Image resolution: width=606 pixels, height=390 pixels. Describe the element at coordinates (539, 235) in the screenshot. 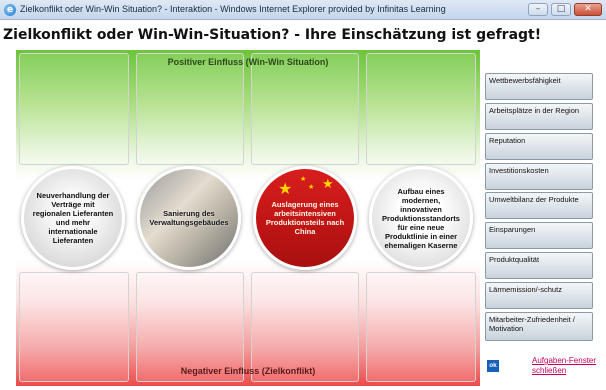

I see `criterion-item: Einsparungen` at that location.